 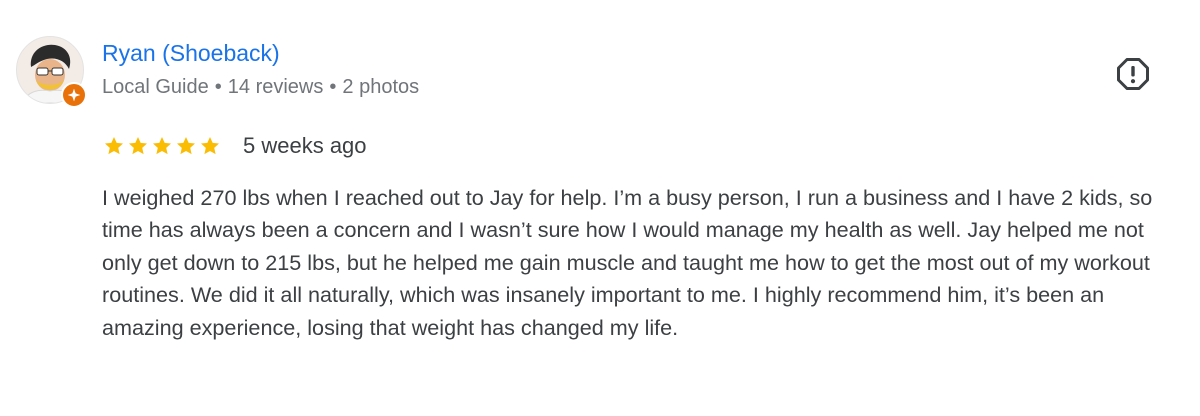 I want to click on report-button, so click(x=1133, y=74).